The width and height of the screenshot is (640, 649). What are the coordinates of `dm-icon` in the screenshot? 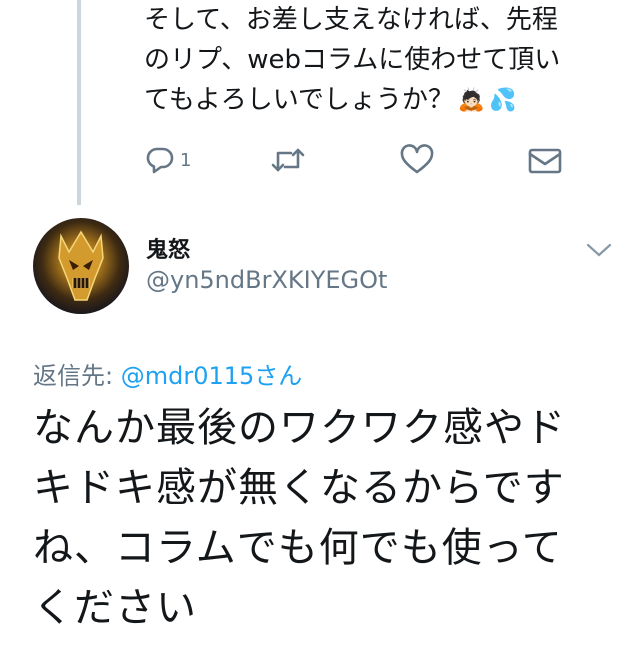 It's located at (545, 161).